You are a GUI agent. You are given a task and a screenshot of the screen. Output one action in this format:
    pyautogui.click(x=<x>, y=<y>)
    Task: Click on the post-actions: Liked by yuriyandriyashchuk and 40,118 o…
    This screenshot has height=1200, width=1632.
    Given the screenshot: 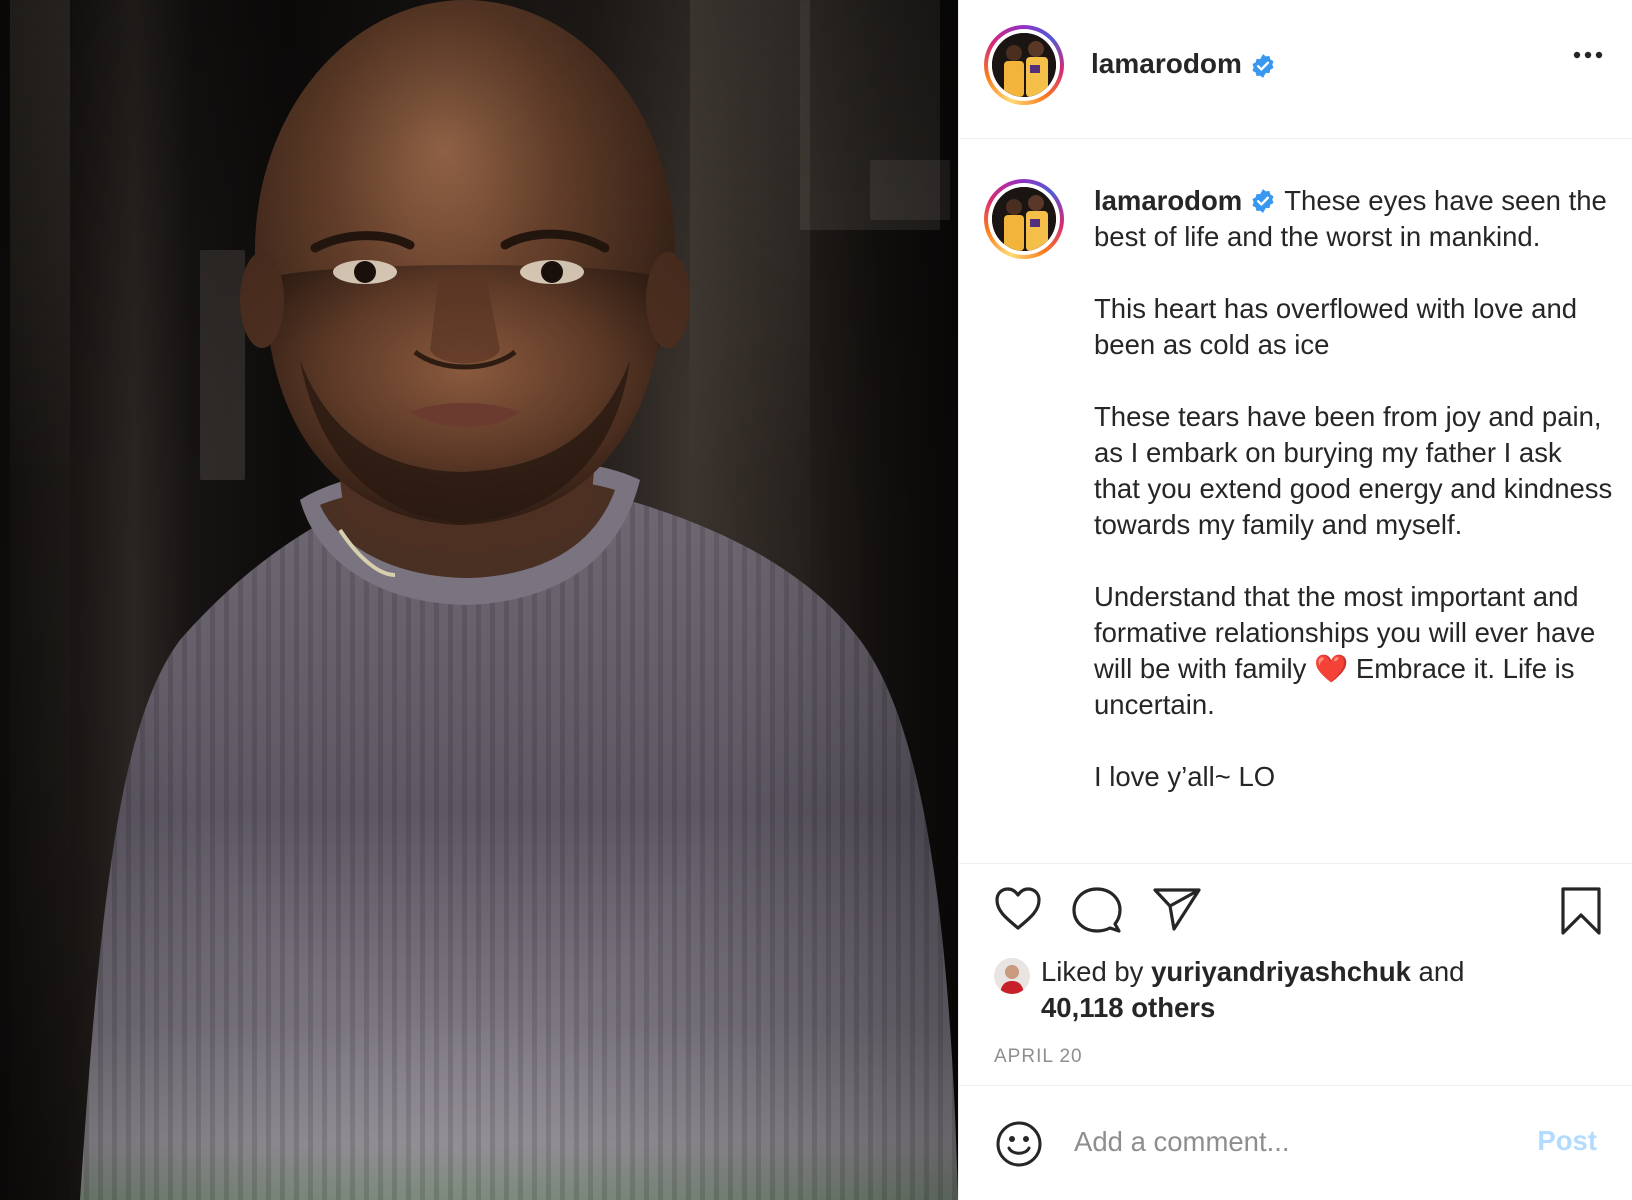 What is the action you would take?
    pyautogui.click(x=1295, y=976)
    